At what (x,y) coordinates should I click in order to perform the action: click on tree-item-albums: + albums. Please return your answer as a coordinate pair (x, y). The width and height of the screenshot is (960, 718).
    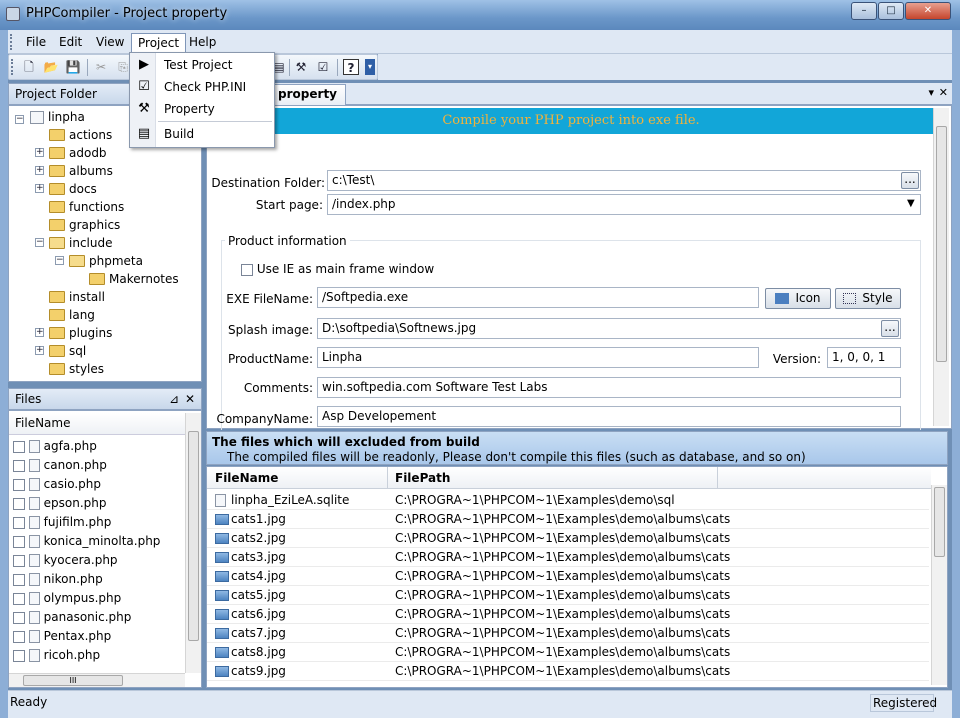
    Looking at the image, I should click on (74, 171).